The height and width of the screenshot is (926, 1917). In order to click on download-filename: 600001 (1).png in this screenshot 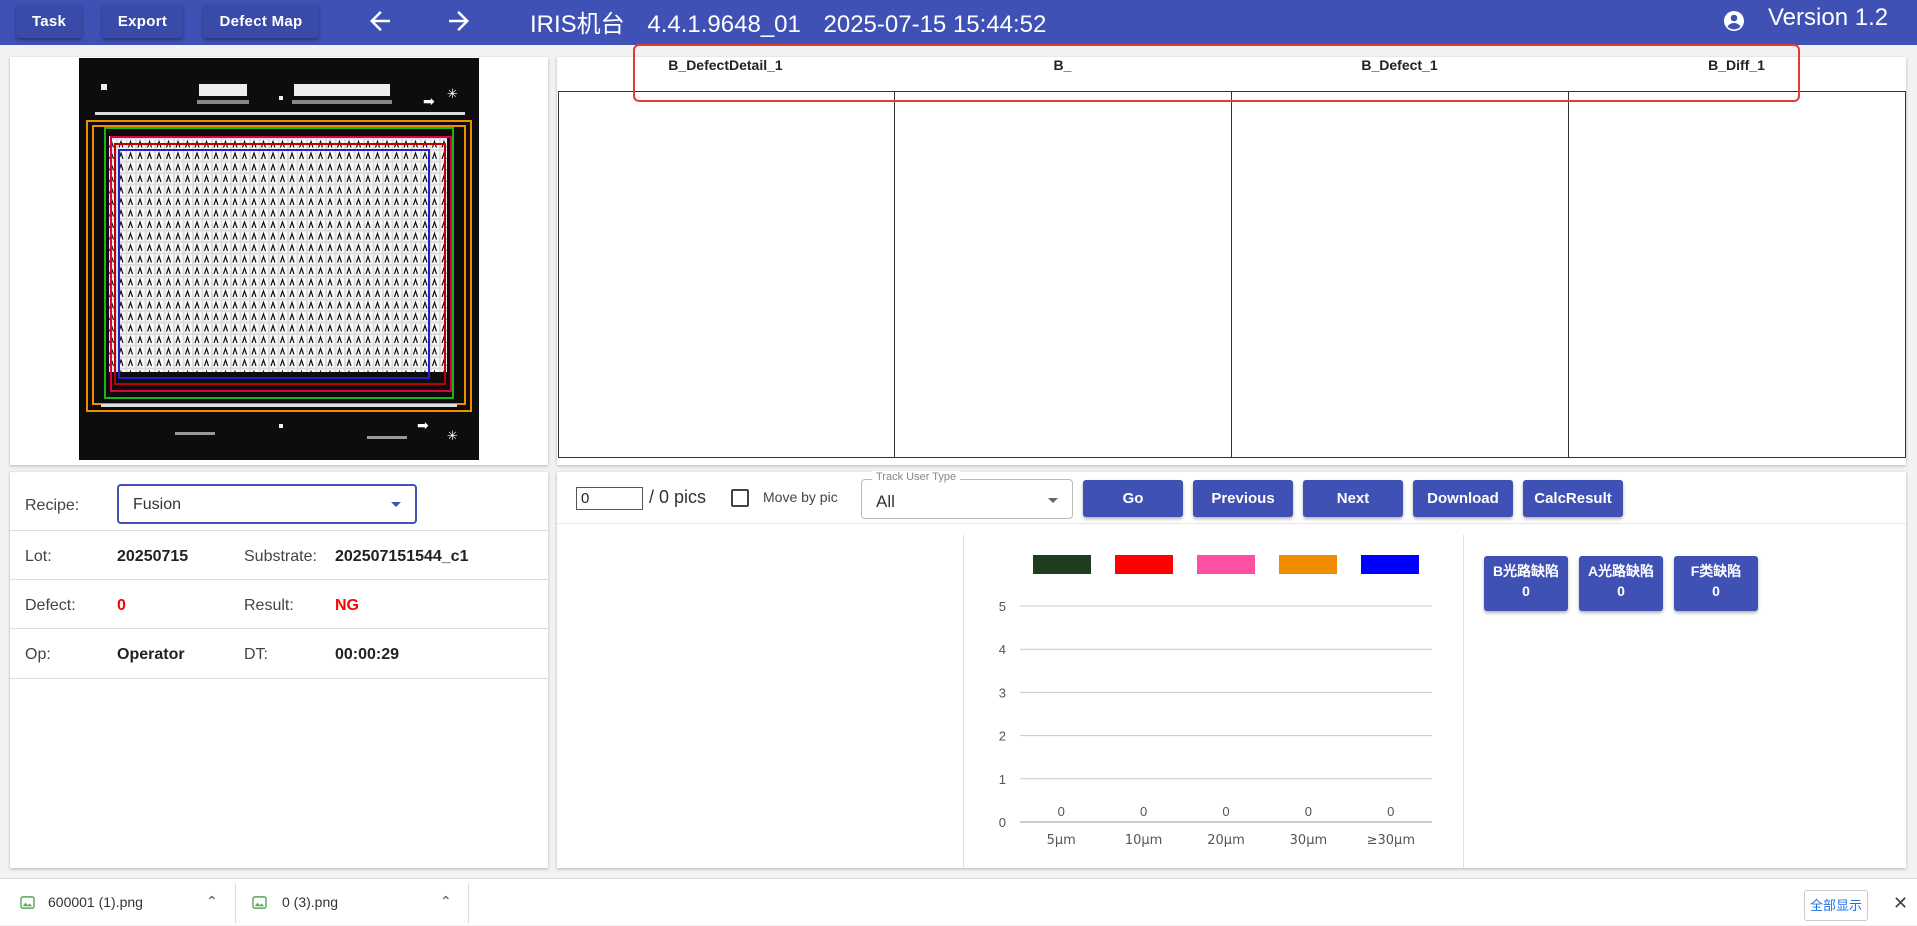, I will do `click(95, 902)`.